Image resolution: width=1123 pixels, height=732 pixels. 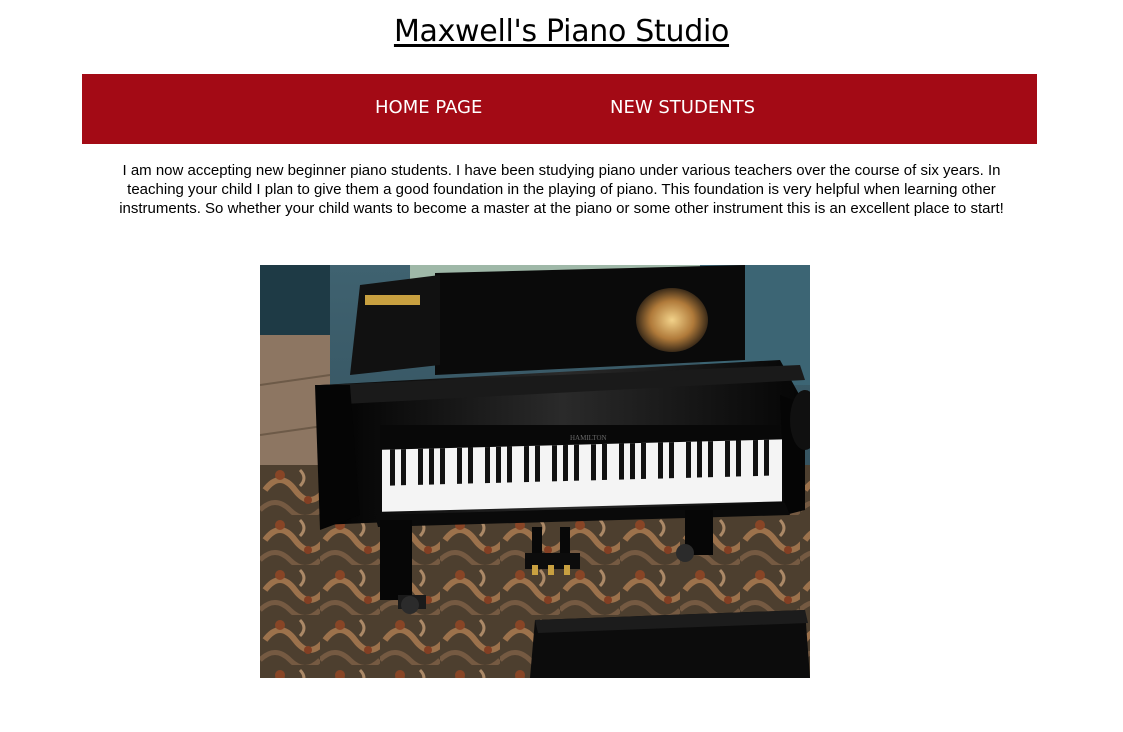 What do you see at coordinates (682, 107) in the screenshot?
I see `nav-new-students-link: NEW STUDENTS` at bounding box center [682, 107].